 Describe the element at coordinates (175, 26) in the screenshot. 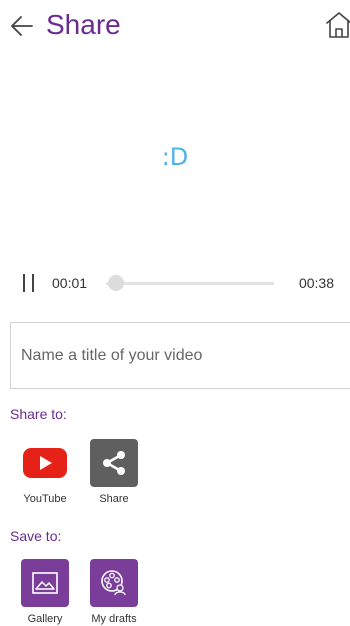

I see `top-bar: Share` at that location.